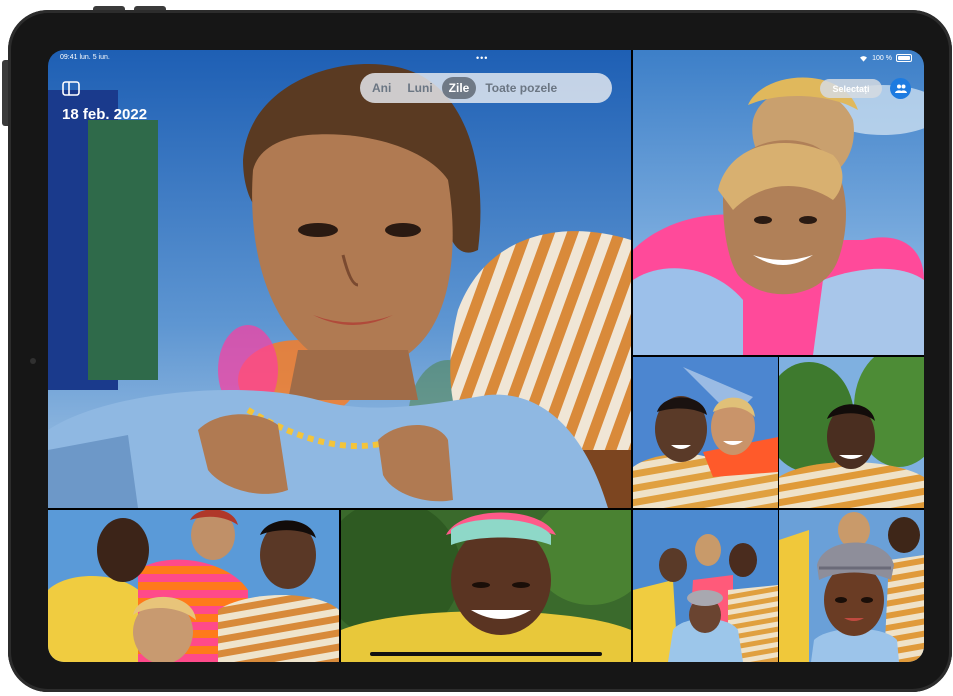 The width and height of the screenshot is (953, 696). I want to click on status-right: 100 %, so click(885, 58).